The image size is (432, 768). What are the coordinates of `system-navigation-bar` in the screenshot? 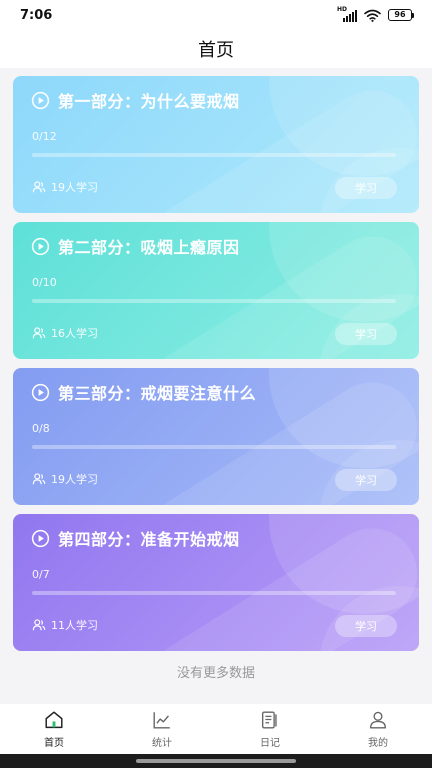 It's located at (216, 761).